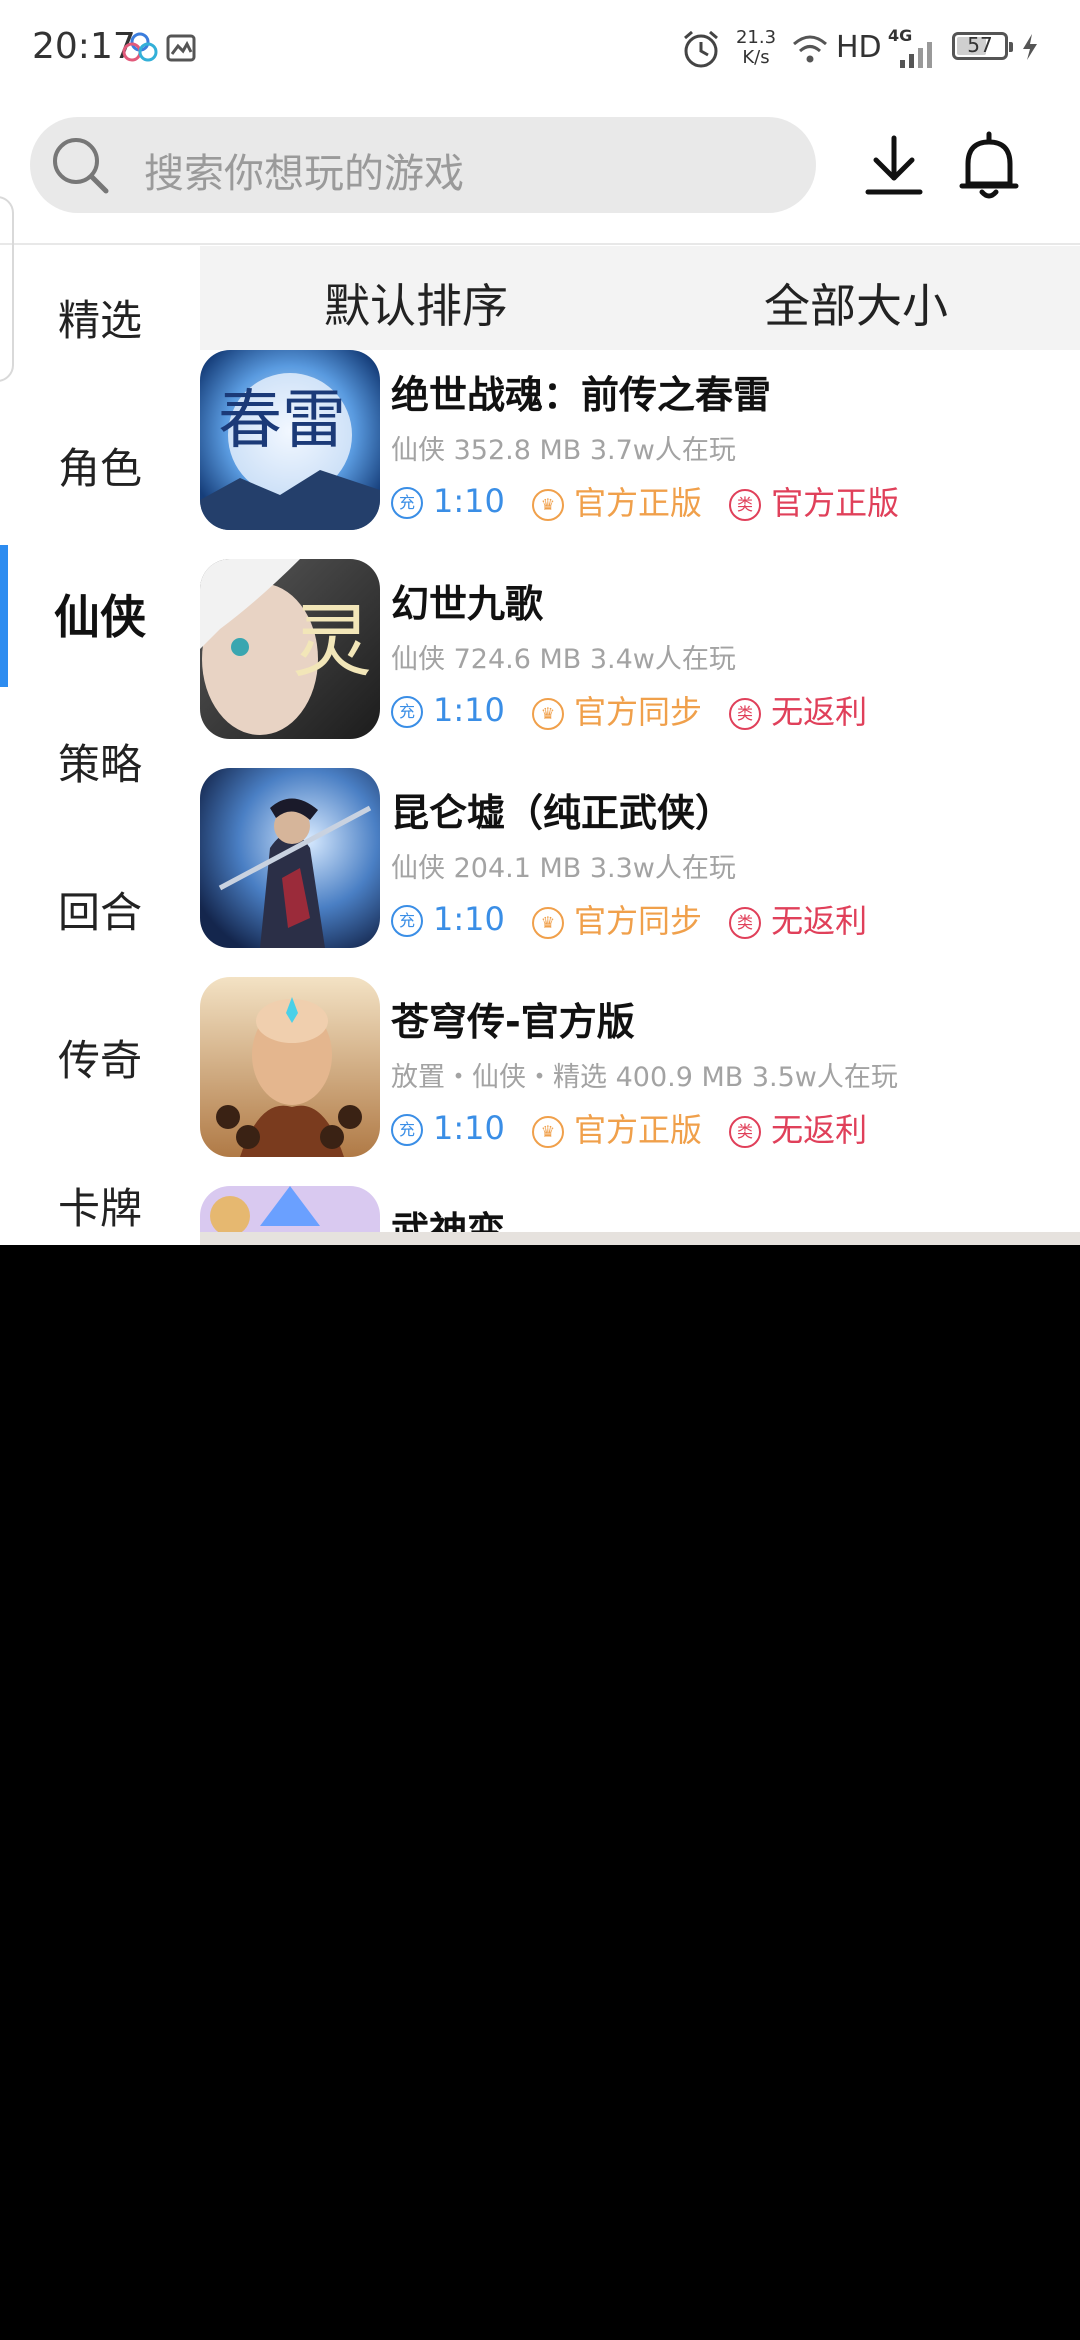  What do you see at coordinates (581, 395) in the screenshot?
I see `game-title: 绝世战魂：前传之春雷` at bounding box center [581, 395].